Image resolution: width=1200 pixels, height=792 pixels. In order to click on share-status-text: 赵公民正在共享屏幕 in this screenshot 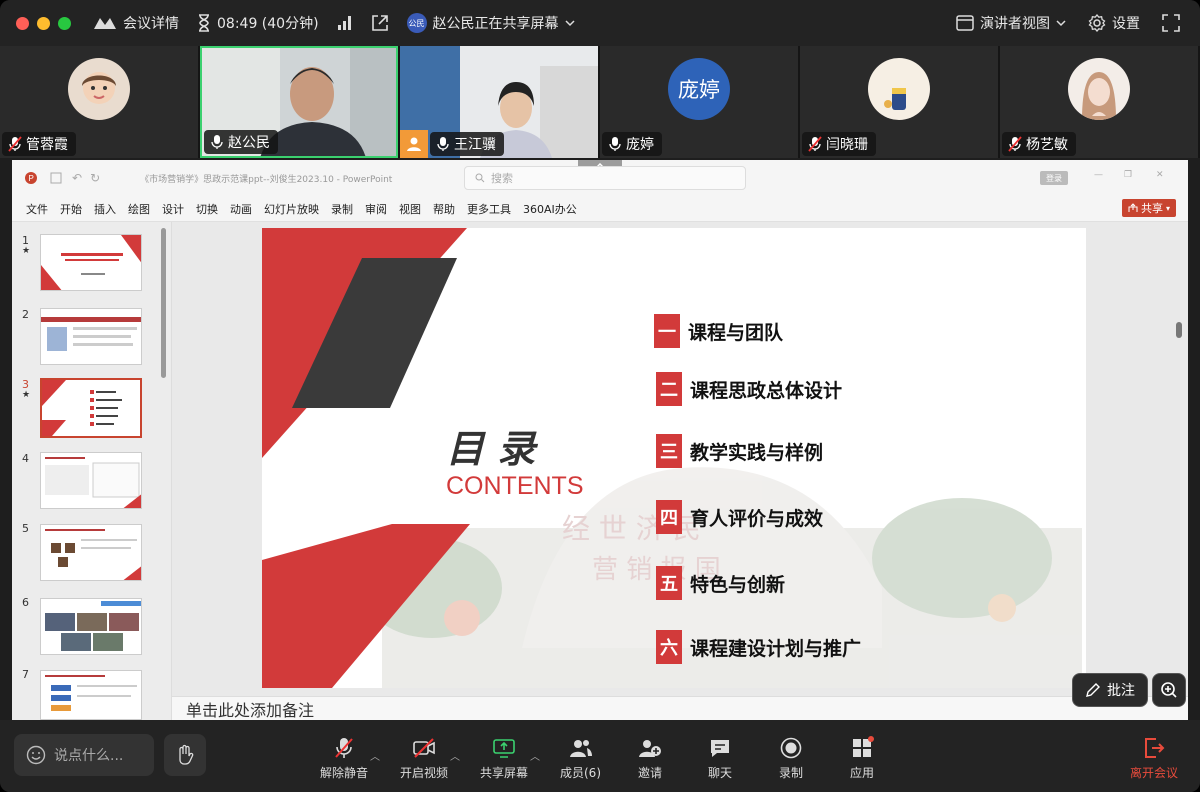, I will do `click(495, 24)`.